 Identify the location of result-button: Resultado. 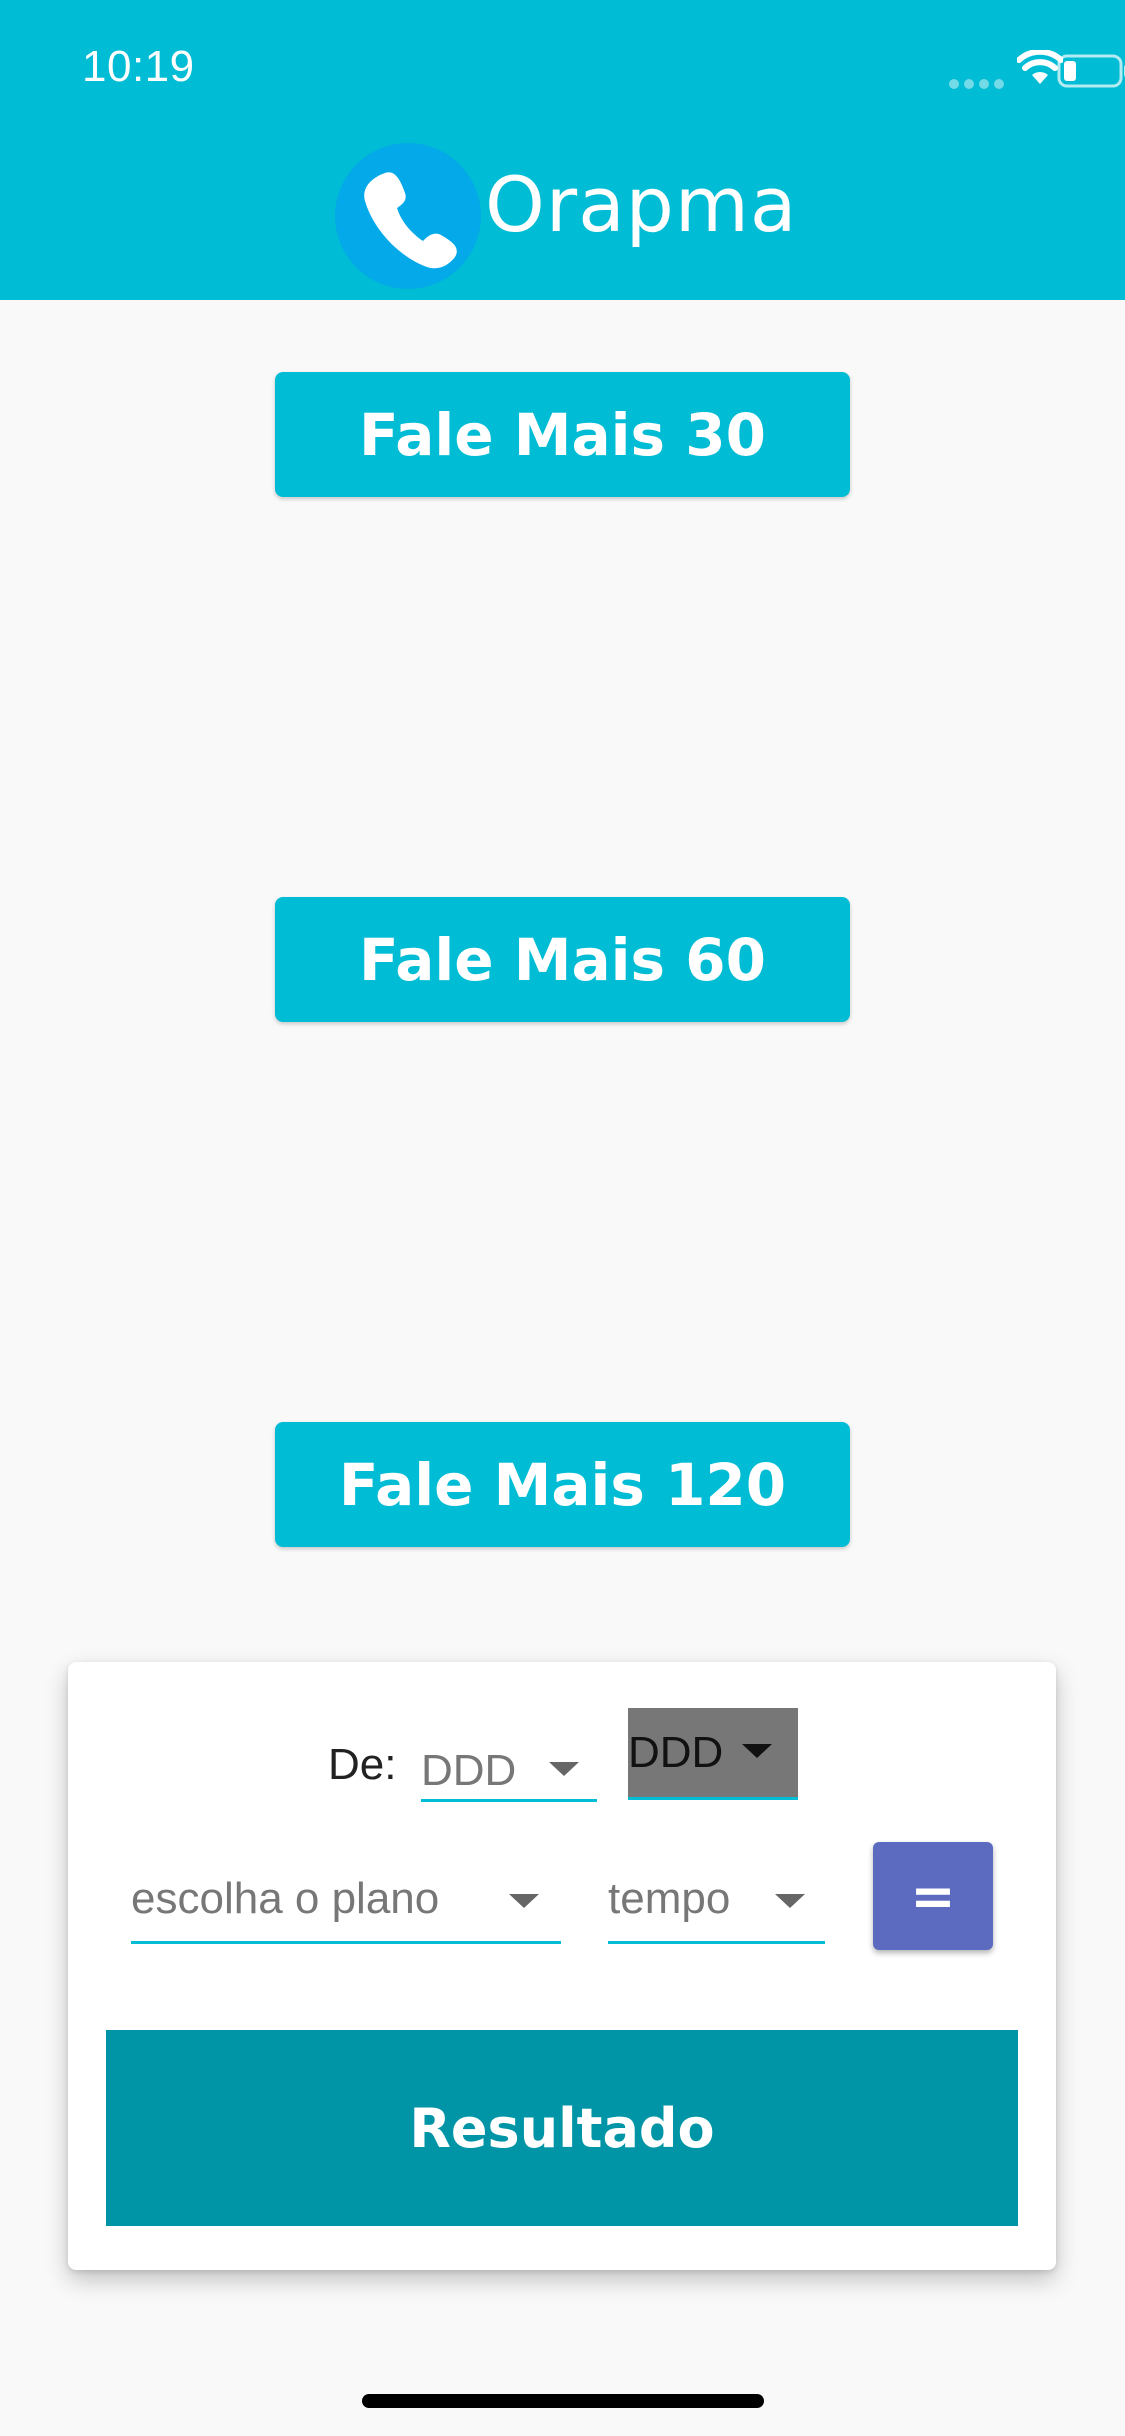
(562, 2128).